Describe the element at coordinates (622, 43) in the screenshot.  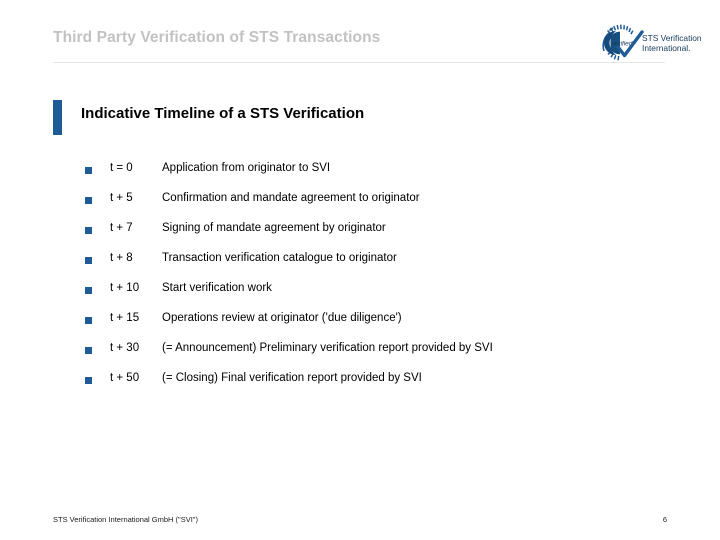
I see `verified-check-badge-icon: verified` at that location.